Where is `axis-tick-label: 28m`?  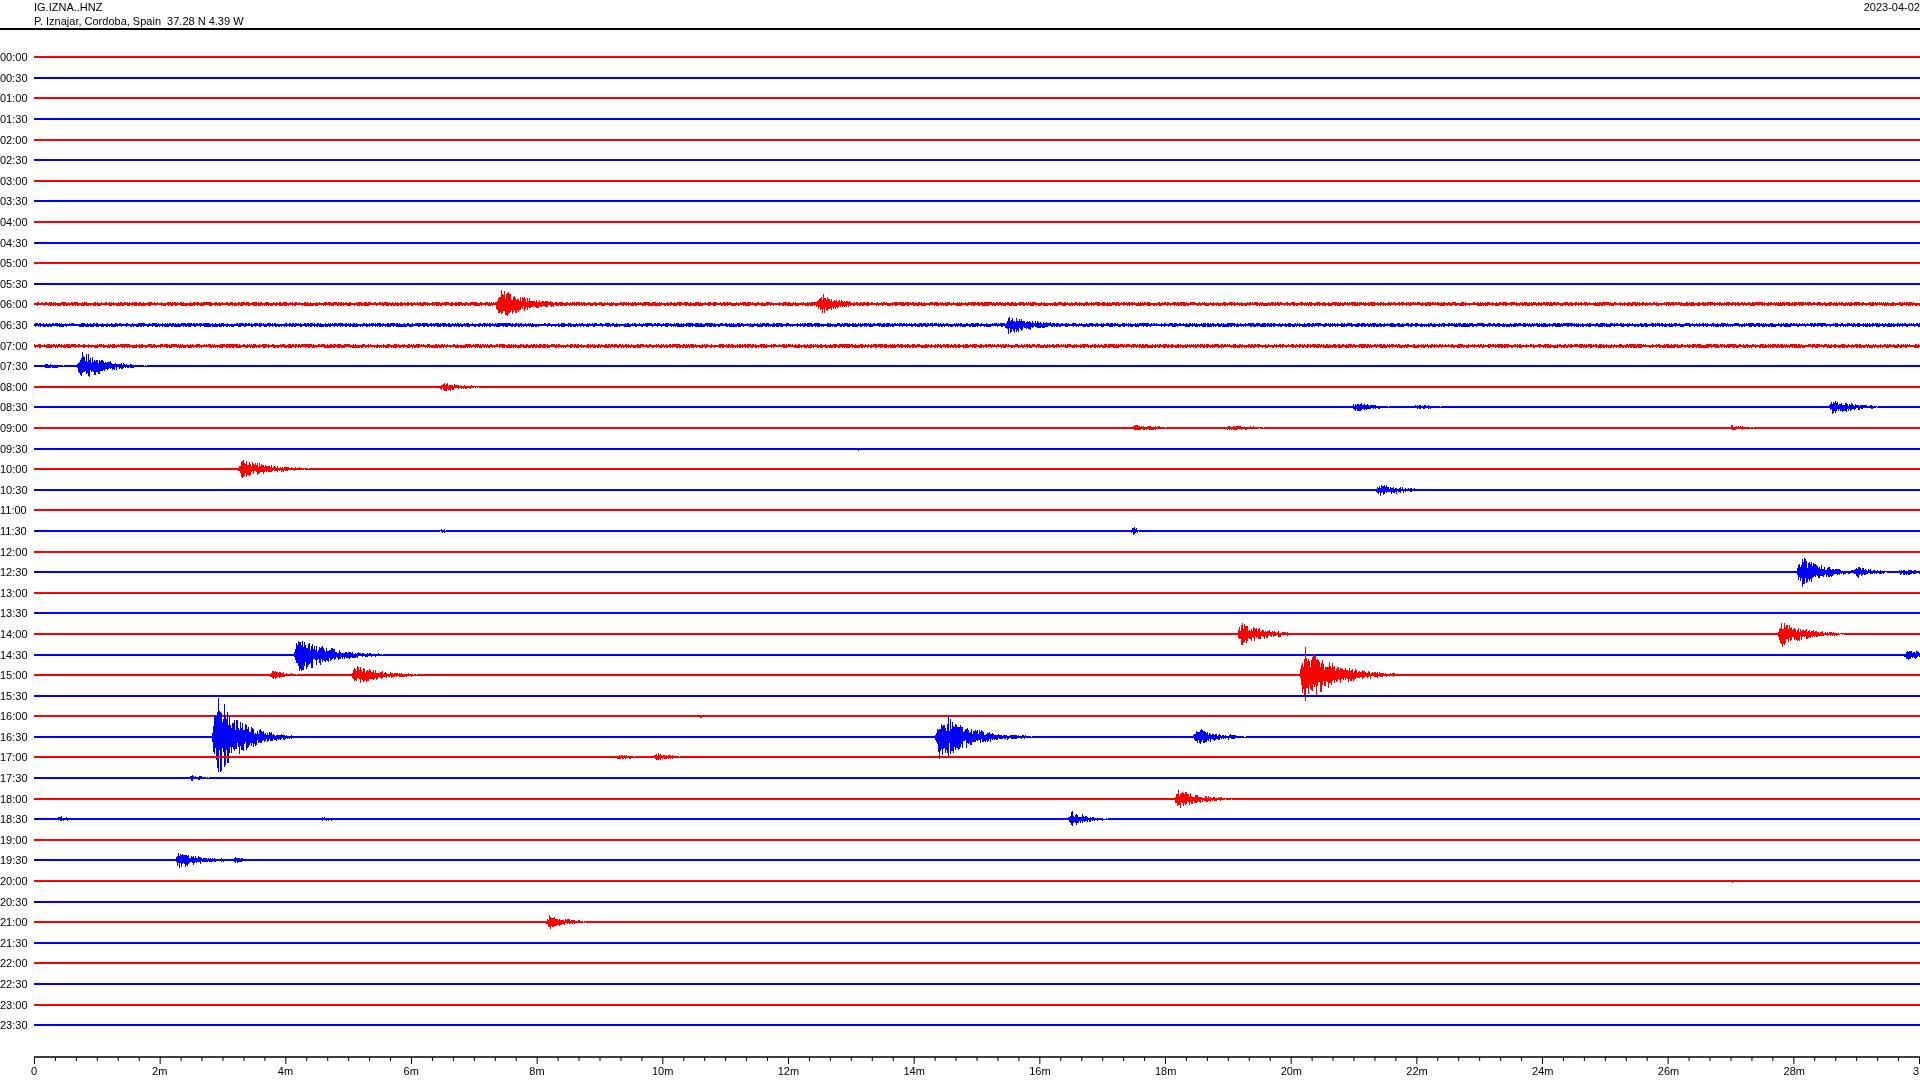 axis-tick-label: 28m is located at coordinates (1794, 1070).